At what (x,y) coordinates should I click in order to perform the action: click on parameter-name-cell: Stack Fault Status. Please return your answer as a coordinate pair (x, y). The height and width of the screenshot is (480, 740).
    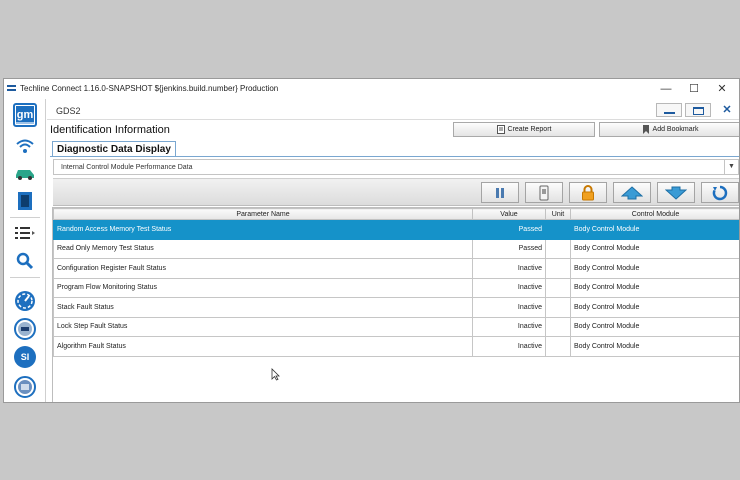
    Looking at the image, I should click on (263, 307).